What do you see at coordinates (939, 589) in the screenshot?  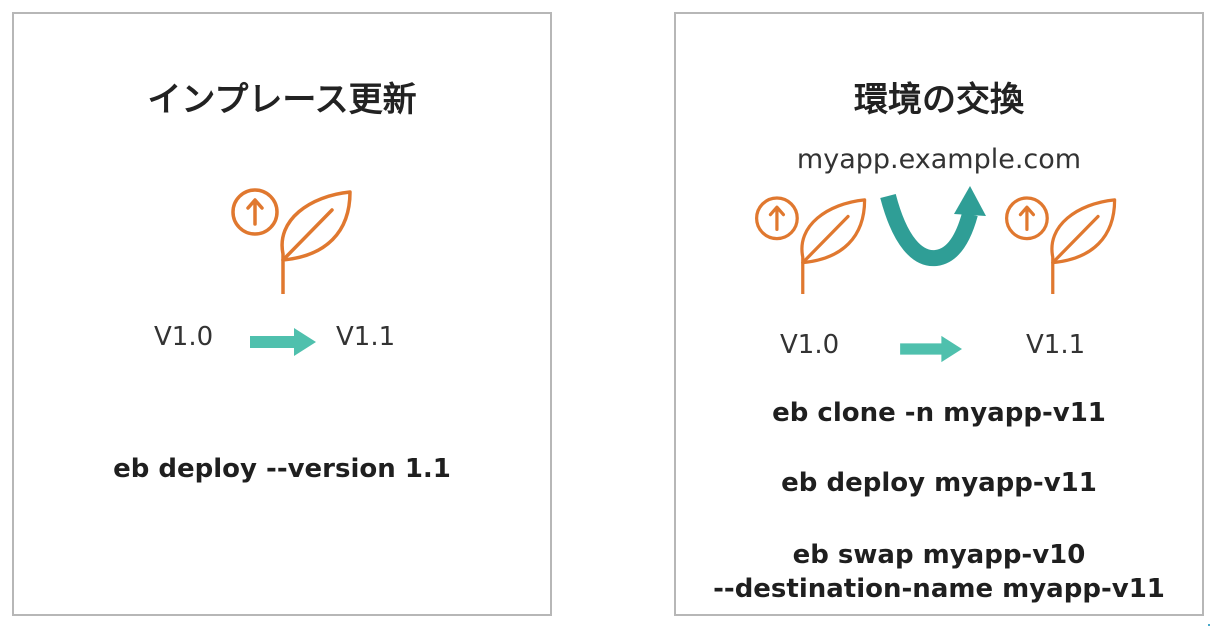 I see `swap-command-line2: --destination-name myapp-v11` at bounding box center [939, 589].